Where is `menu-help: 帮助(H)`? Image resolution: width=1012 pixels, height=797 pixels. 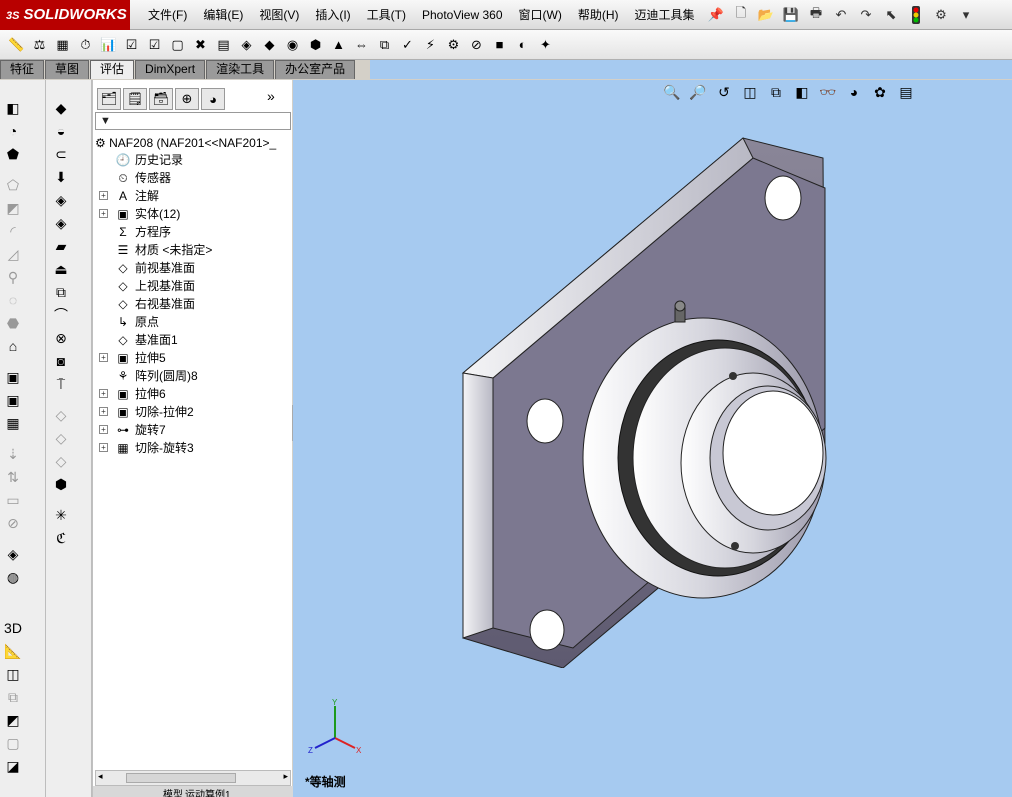 menu-help: 帮助(H) is located at coordinates (598, 15).